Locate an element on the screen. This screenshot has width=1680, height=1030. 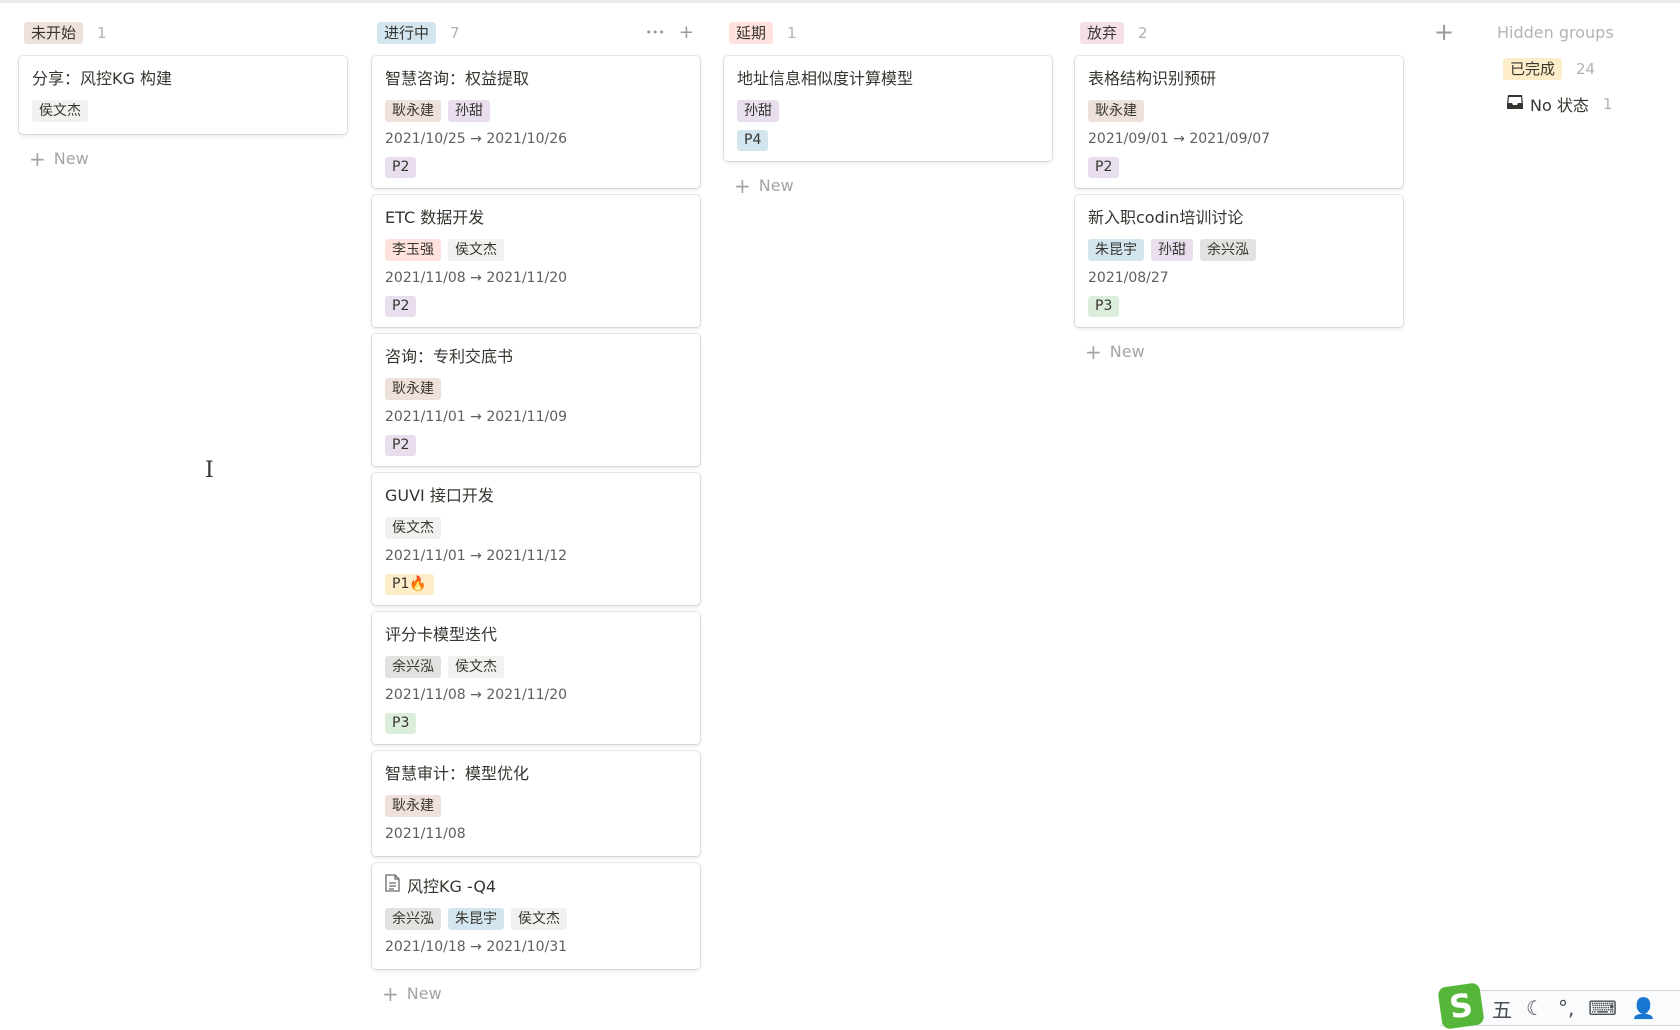
card-title-text: 评分卡模型迭代 is located at coordinates (441, 634).